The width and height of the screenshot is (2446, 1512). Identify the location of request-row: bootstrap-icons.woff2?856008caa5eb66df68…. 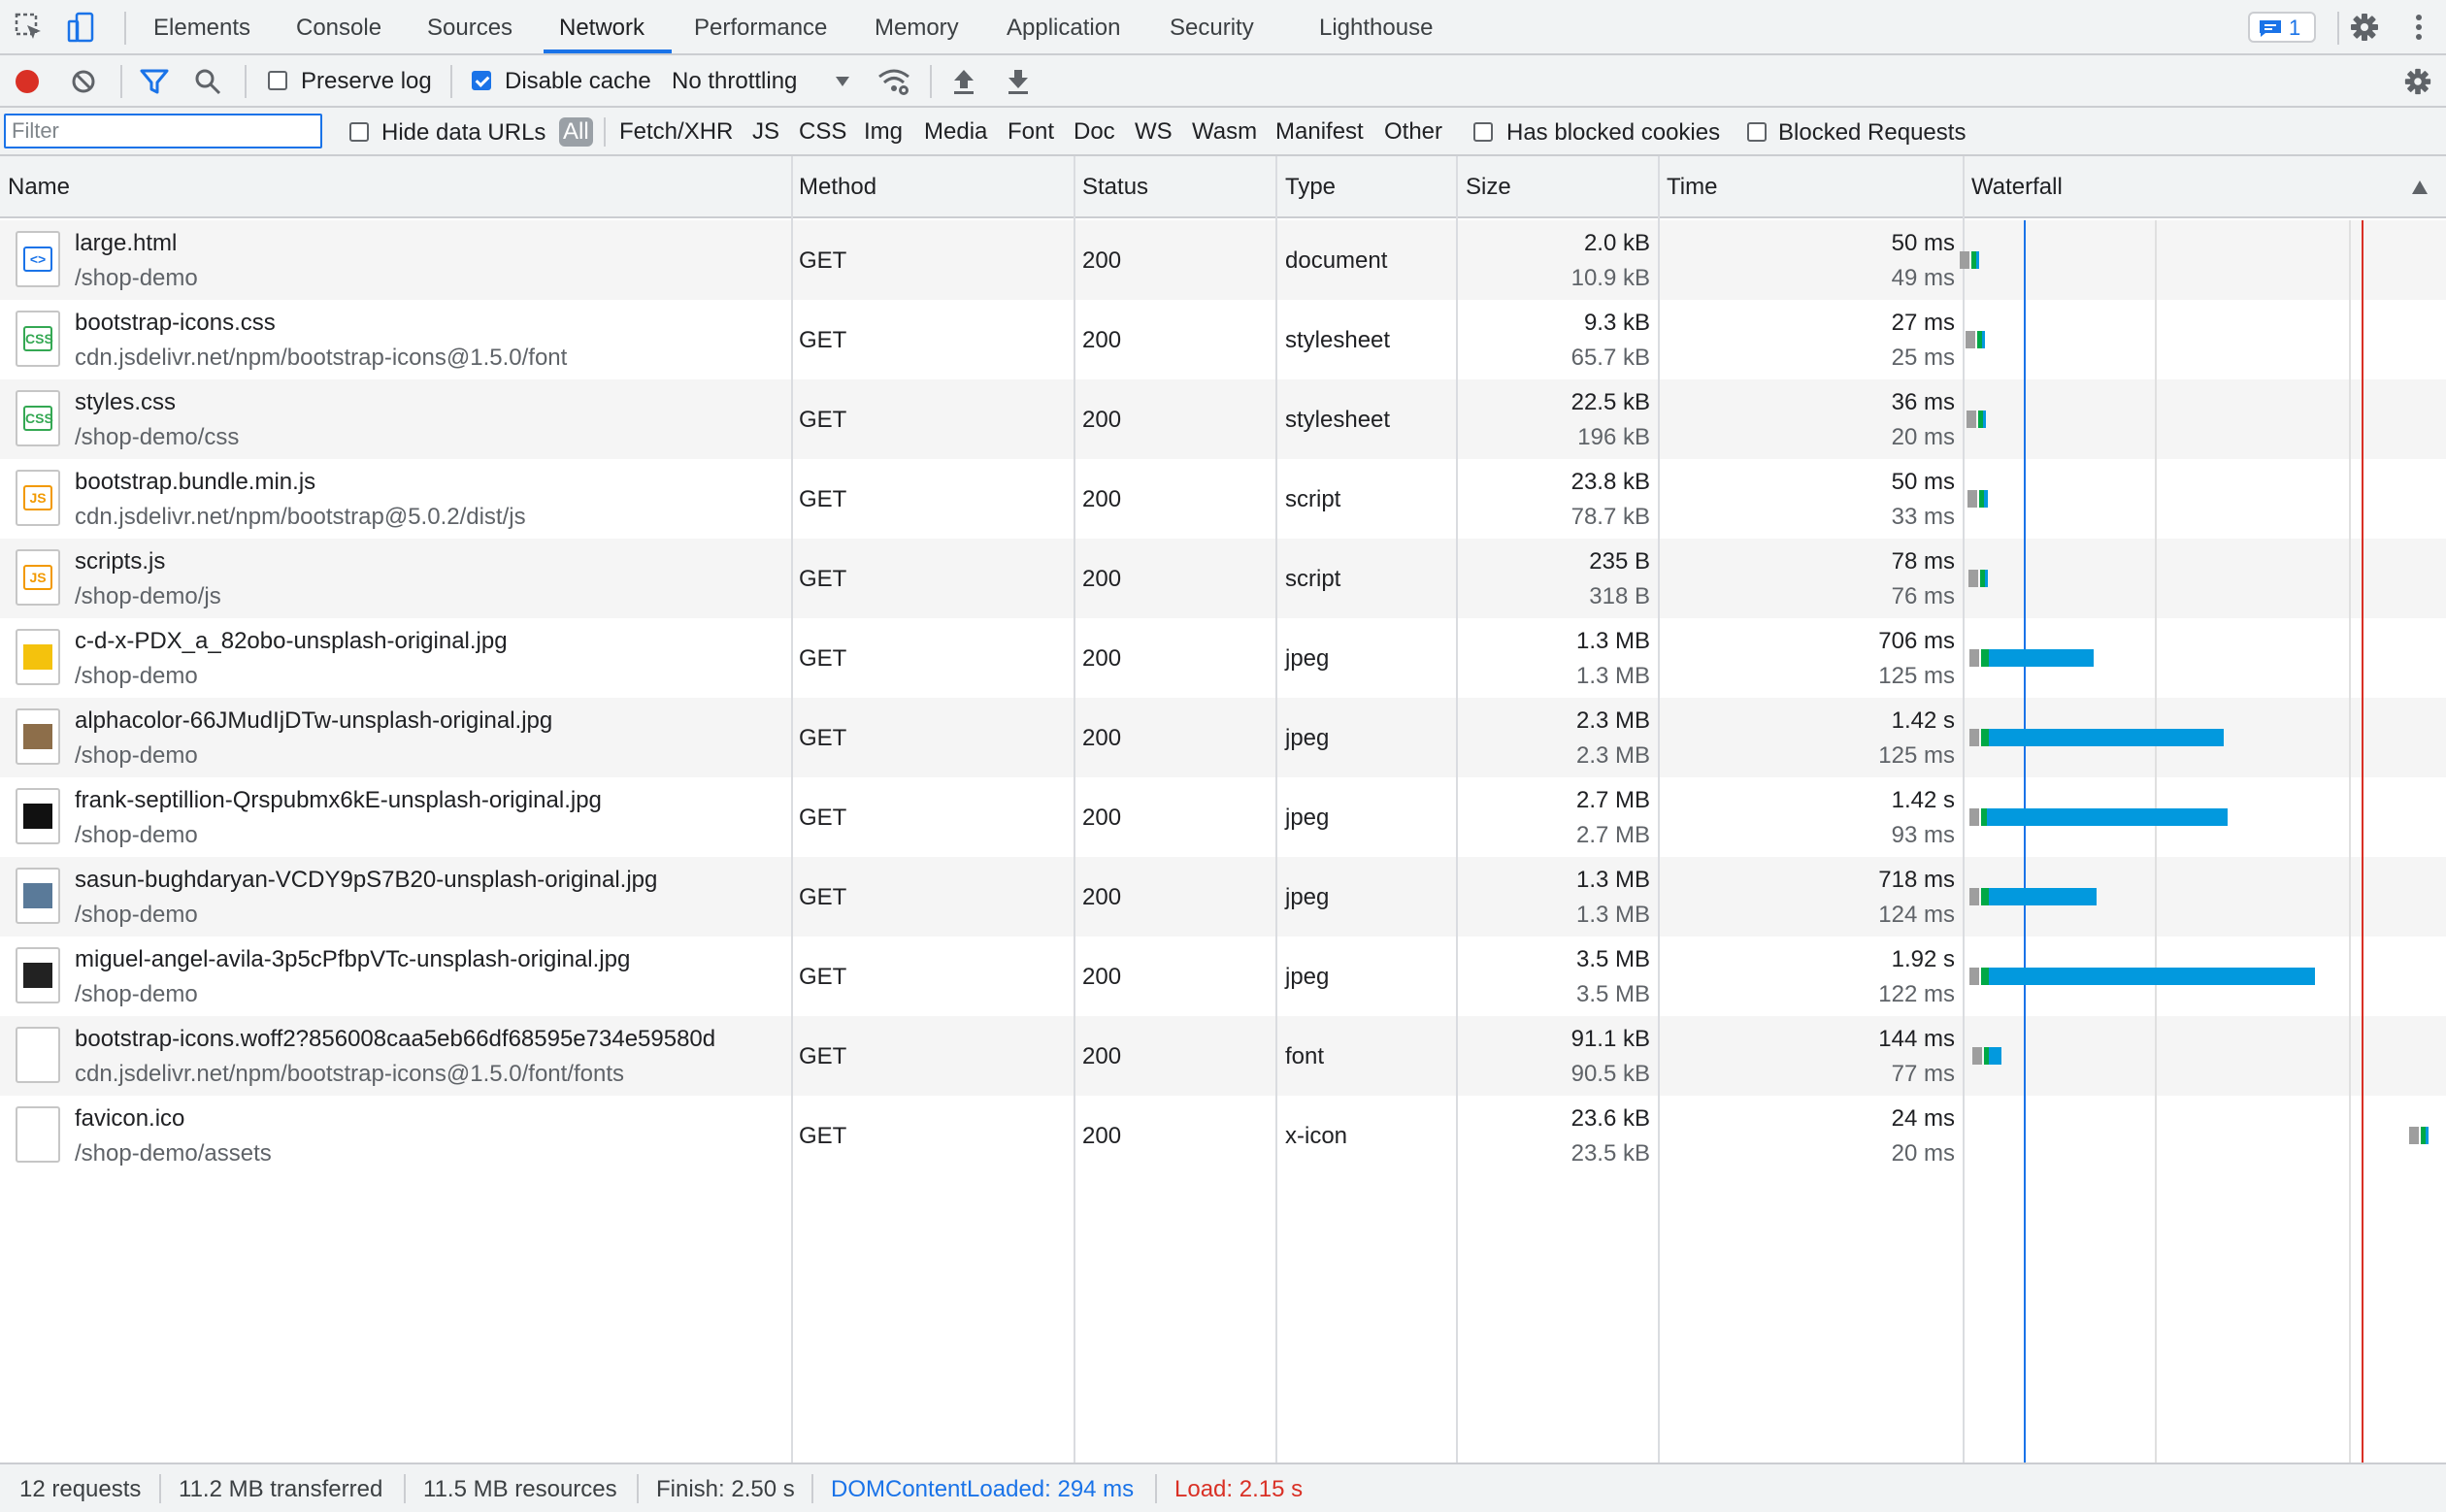
(1223, 1056).